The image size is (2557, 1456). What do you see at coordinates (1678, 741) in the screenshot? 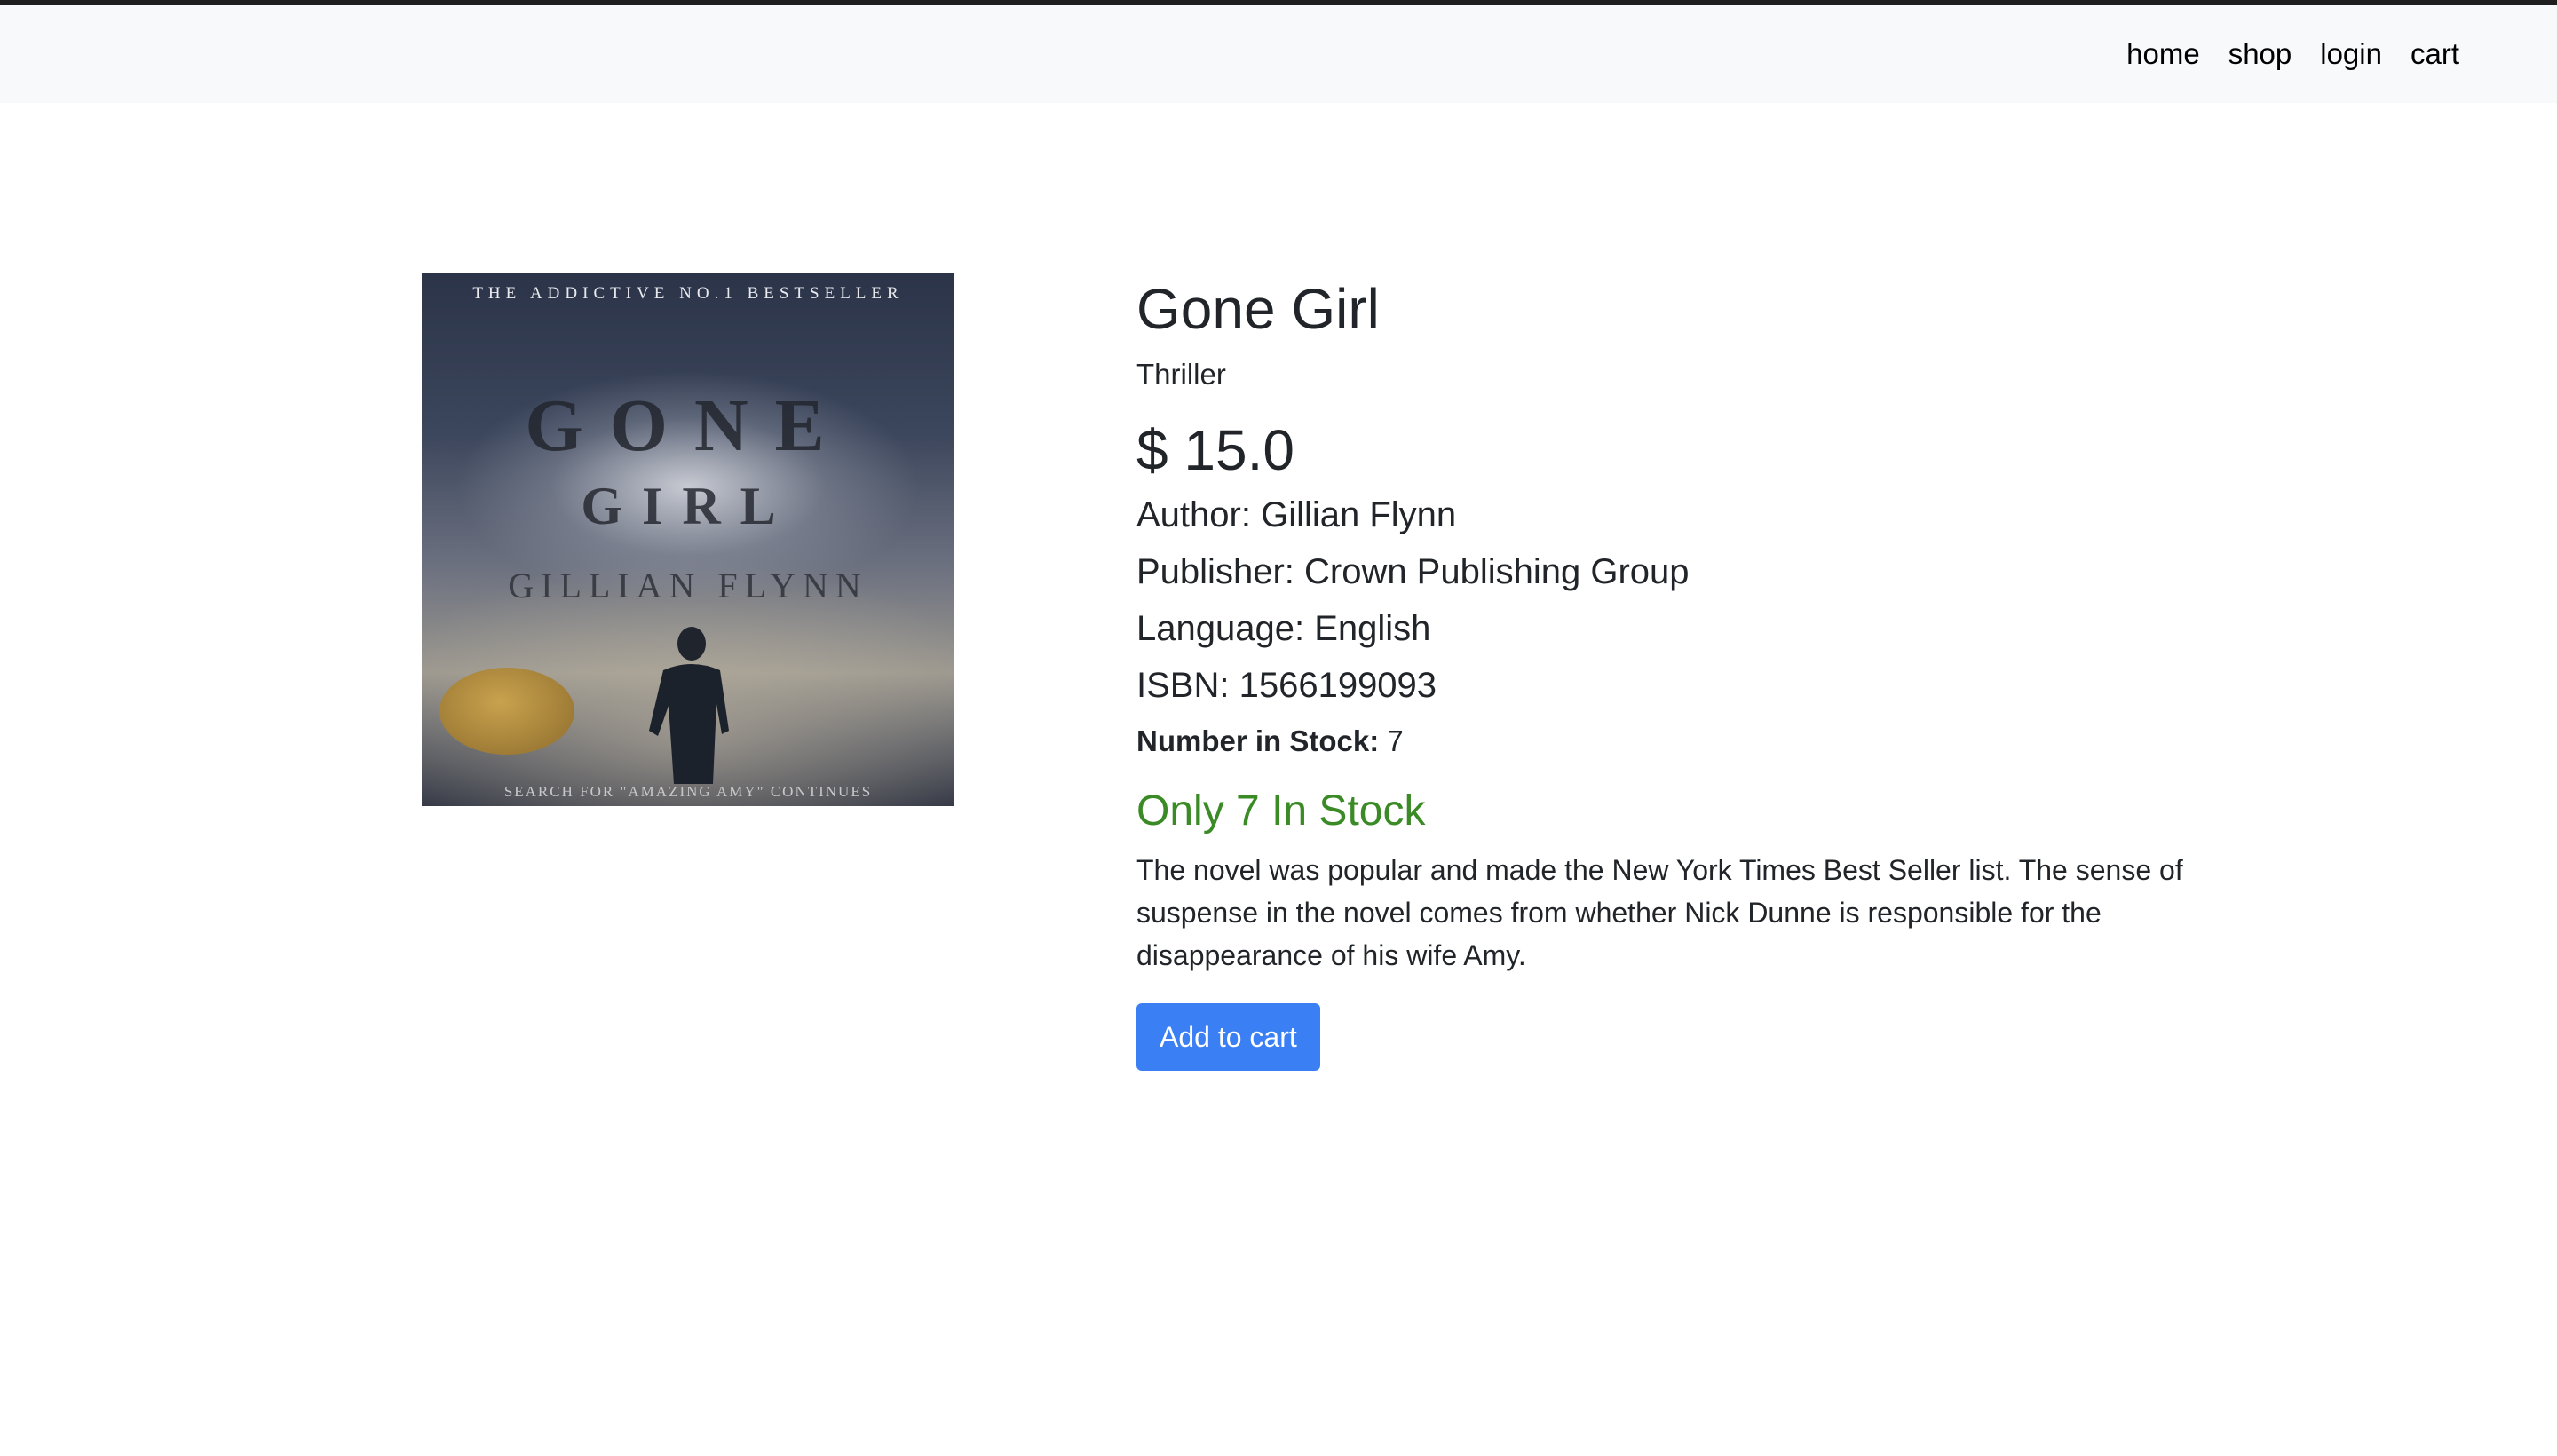
I see `stock-count: Number in Stock: 7` at bounding box center [1678, 741].